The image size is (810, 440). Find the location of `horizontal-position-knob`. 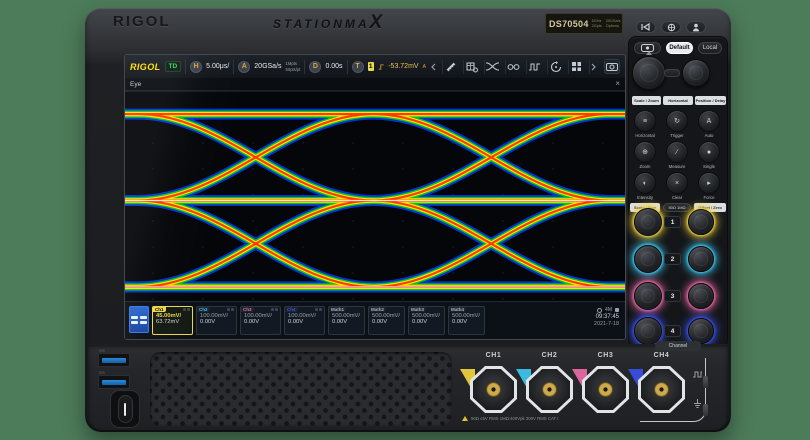

horizontal-position-knob is located at coordinates (696, 73).